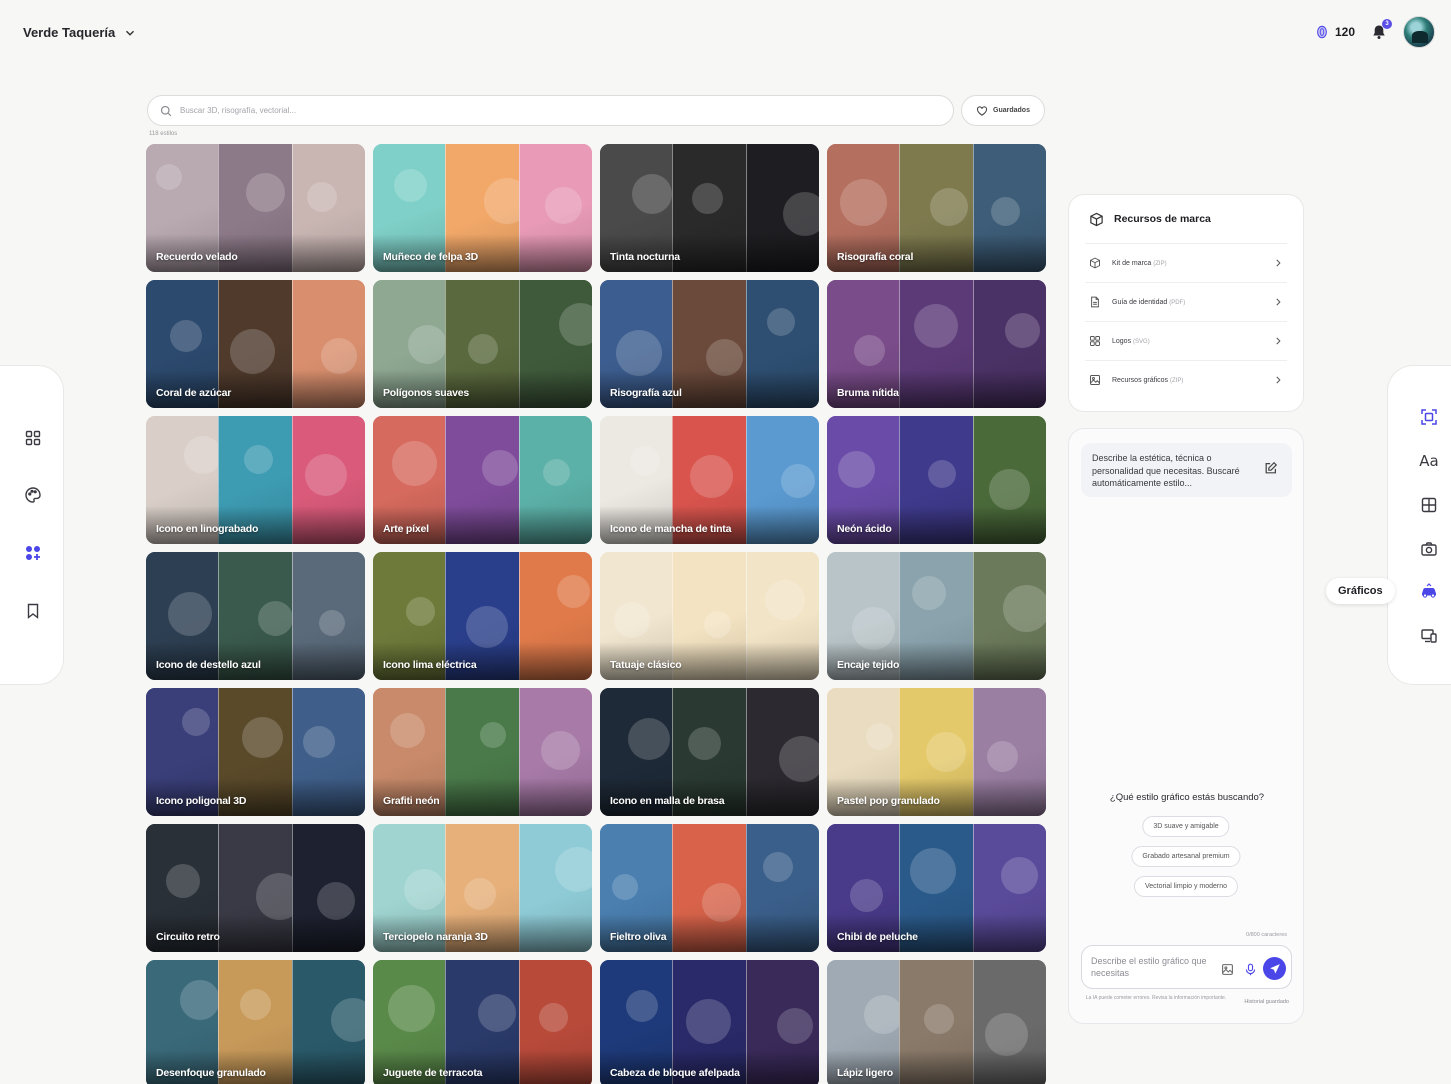 This screenshot has width=1451, height=1084. Describe the element at coordinates (482, 616) in the screenshot. I see `style-card: Icono lima eléctrica` at that location.